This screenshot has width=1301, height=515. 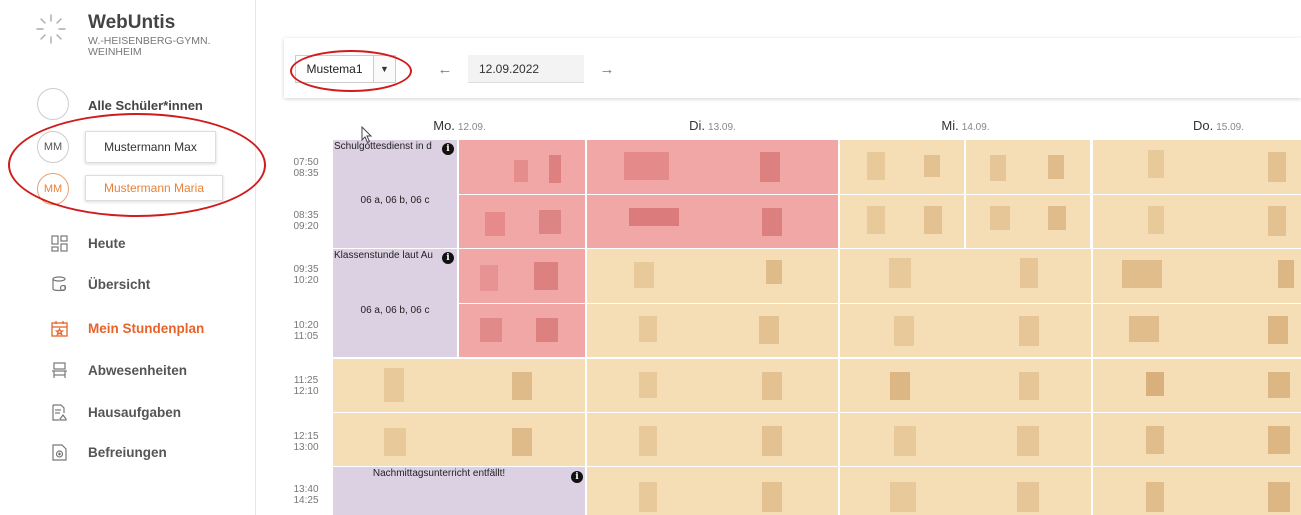 I want to click on day-header-thursday: Do. 15.09., so click(x=1196, y=127).